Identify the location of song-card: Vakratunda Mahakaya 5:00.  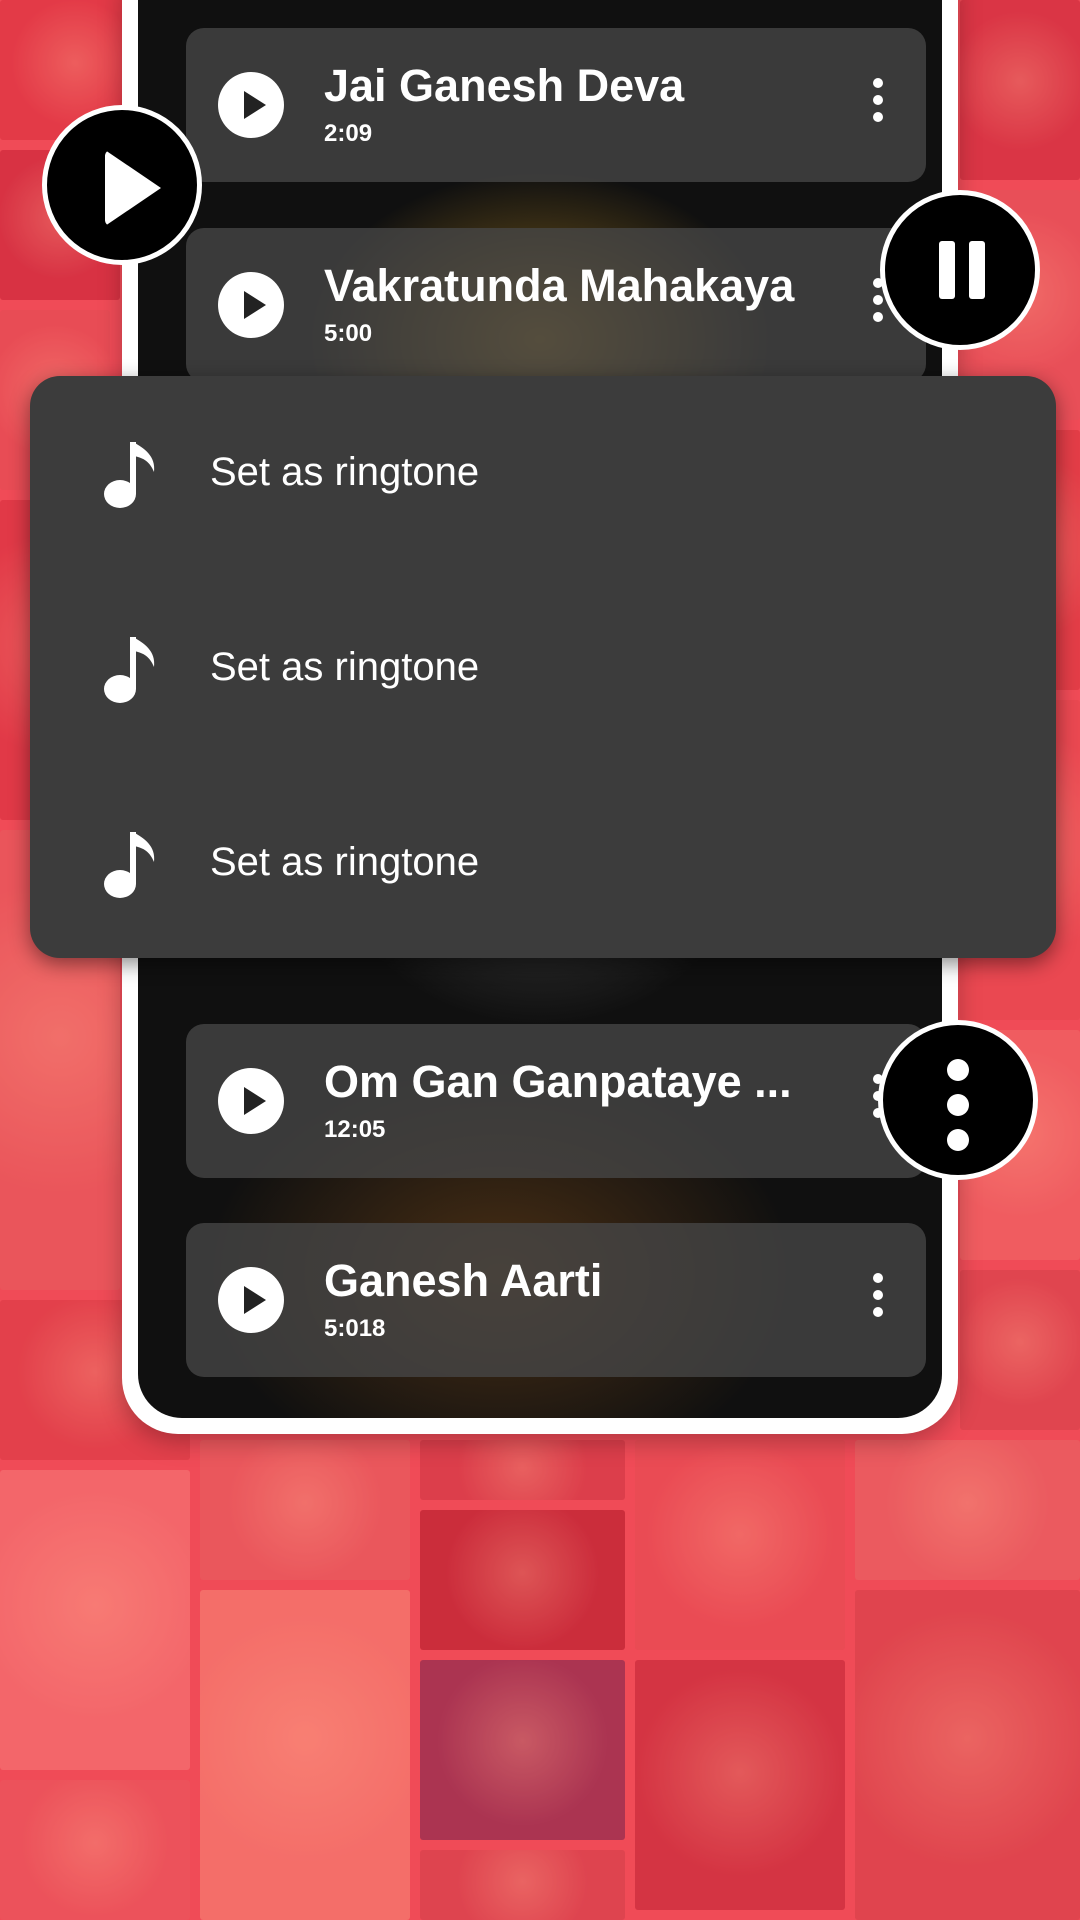
(556, 305).